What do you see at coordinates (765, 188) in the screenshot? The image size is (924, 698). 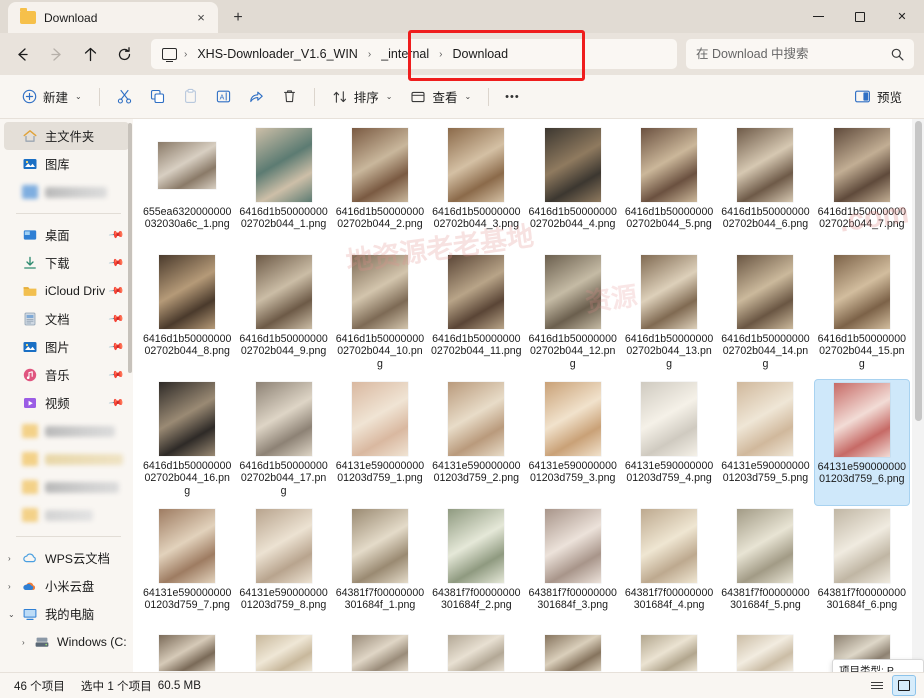 I see `file-item: 6416d1b5000000002702b044_6.png` at bounding box center [765, 188].